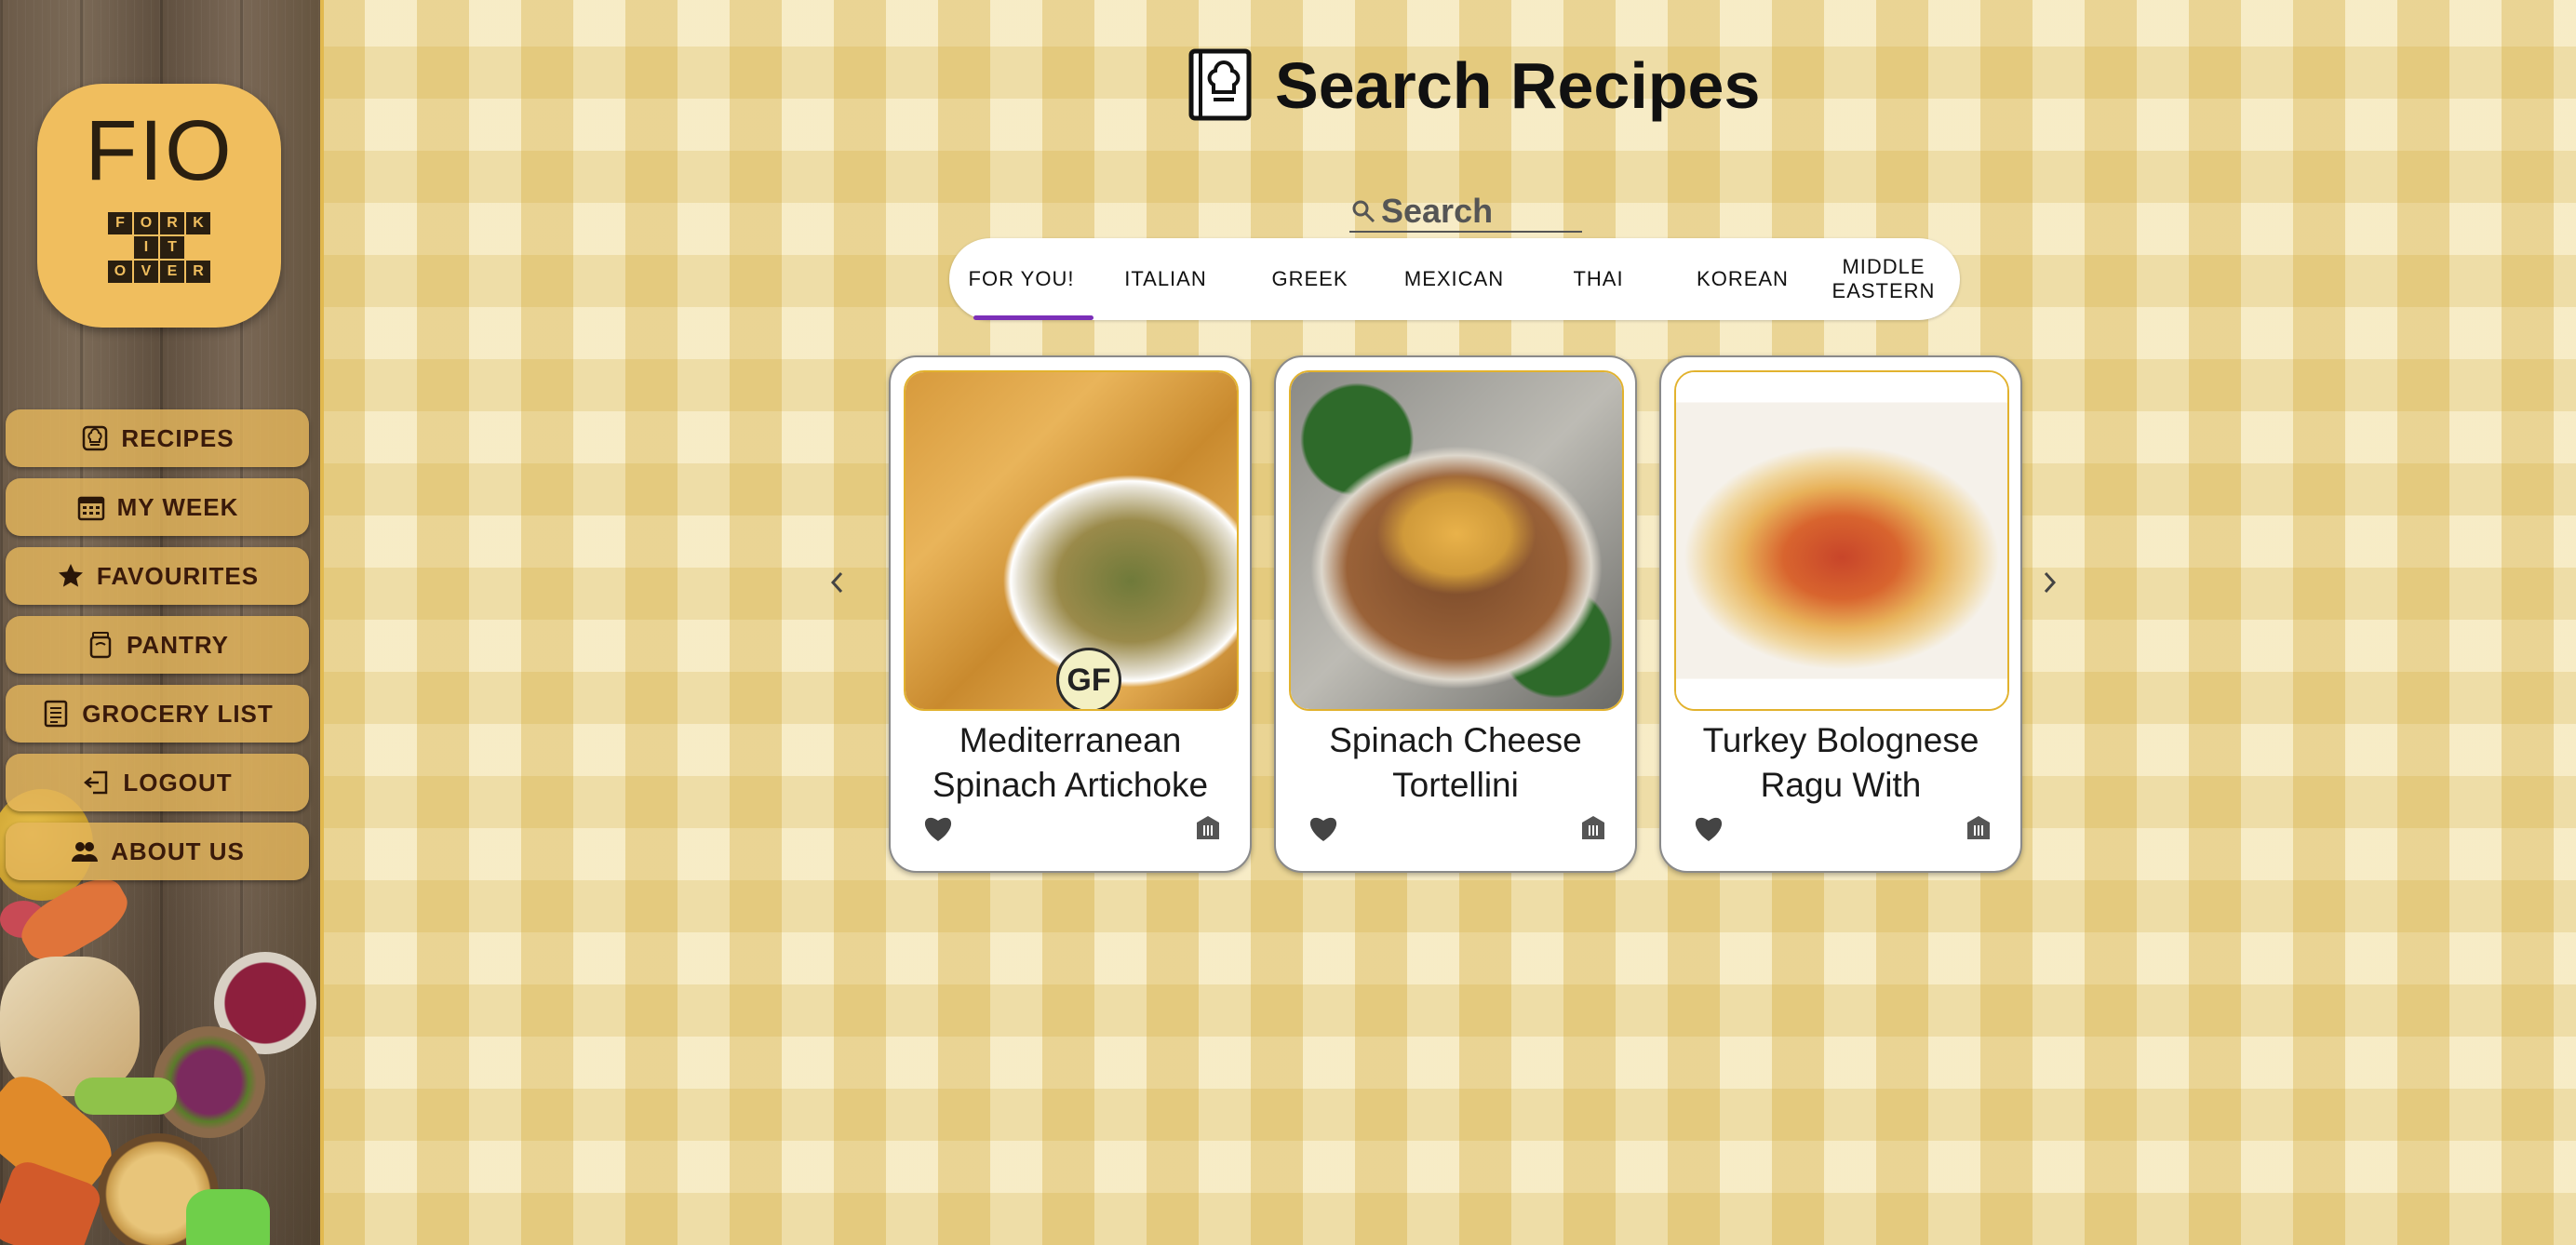  What do you see at coordinates (1070, 763) in the screenshot?
I see `recipe-title: Mediterranean Spinach Artichoke` at bounding box center [1070, 763].